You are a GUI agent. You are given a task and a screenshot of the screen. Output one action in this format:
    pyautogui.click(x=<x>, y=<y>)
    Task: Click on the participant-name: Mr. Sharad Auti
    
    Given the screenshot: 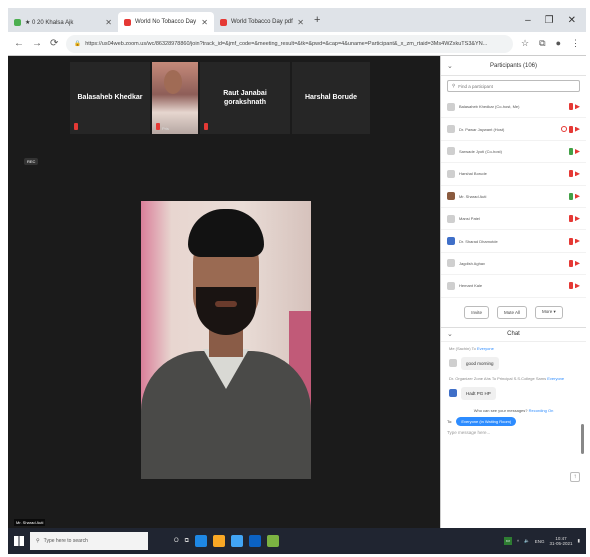 What is the action you would take?
    pyautogui.click(x=473, y=196)
    